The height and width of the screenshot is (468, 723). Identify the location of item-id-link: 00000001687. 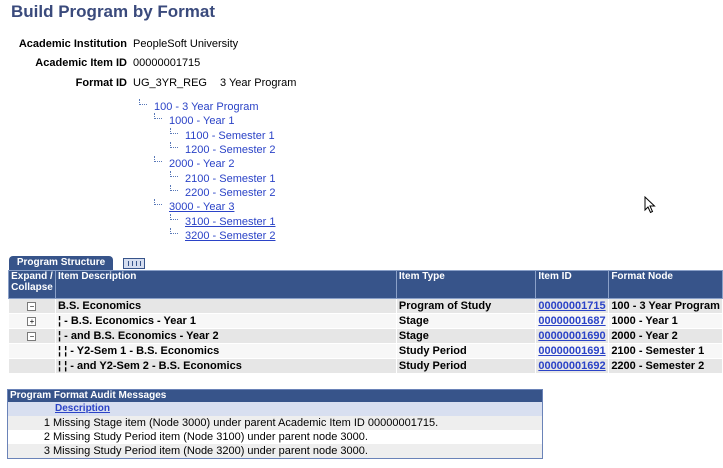
(571, 321).